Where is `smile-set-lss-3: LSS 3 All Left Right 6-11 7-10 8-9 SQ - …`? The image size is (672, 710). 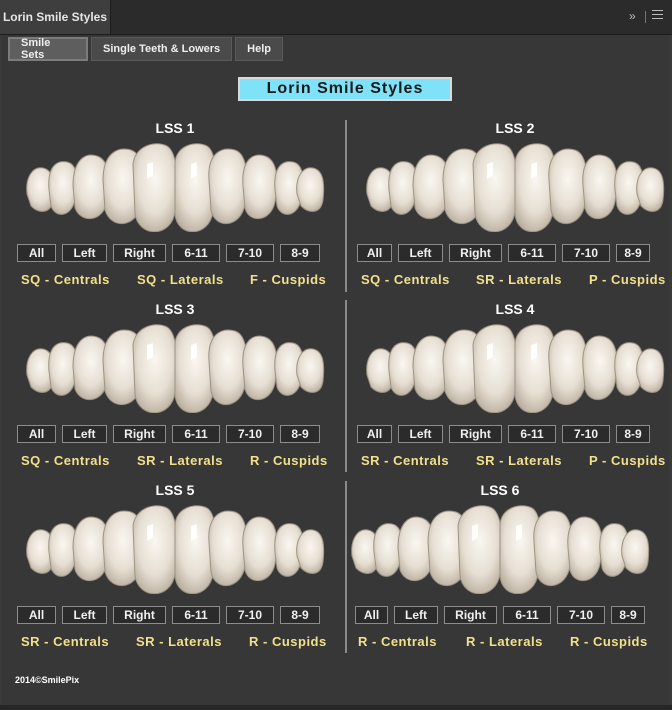 smile-set-lss-3: LSS 3 All Left Right 6-11 7-10 8-9 SQ - … is located at coordinates (175, 391).